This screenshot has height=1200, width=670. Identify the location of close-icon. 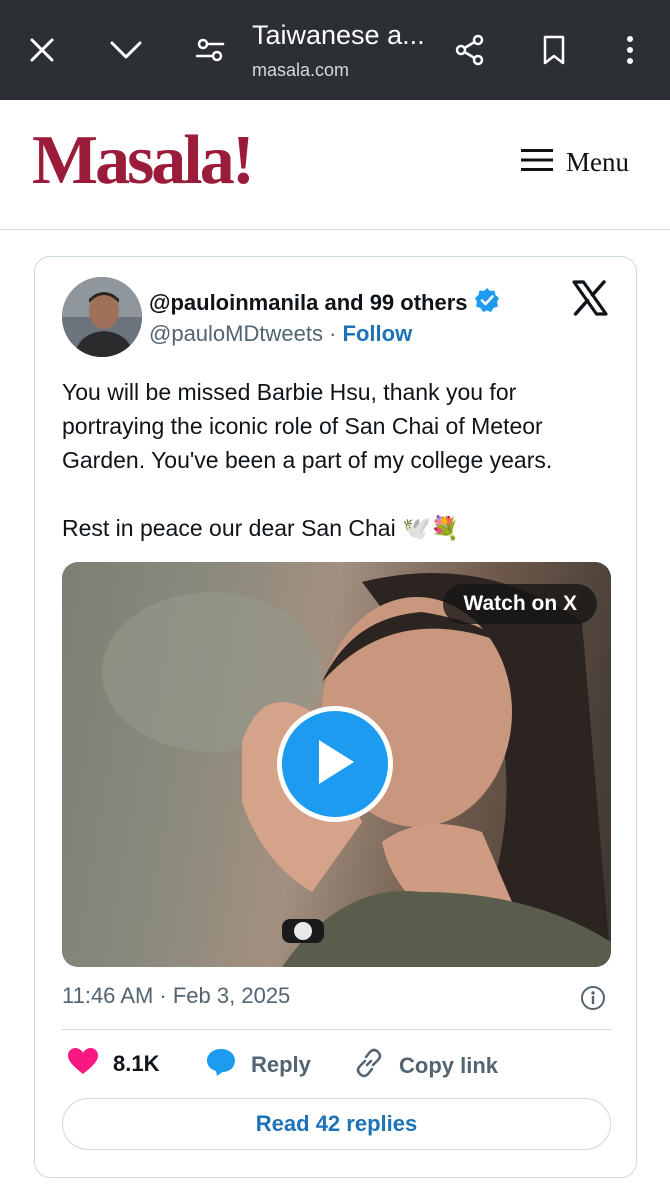
(42, 50).